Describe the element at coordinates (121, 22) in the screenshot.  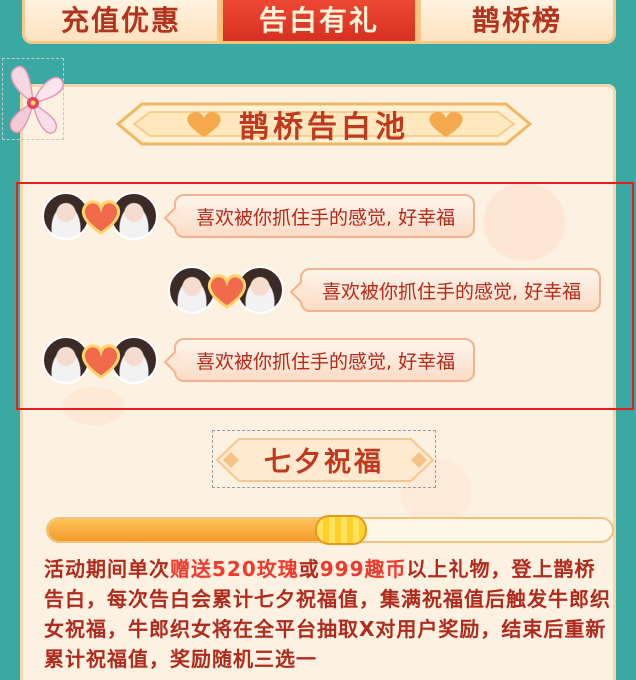
I see `tab-recharge: 充值优惠` at that location.